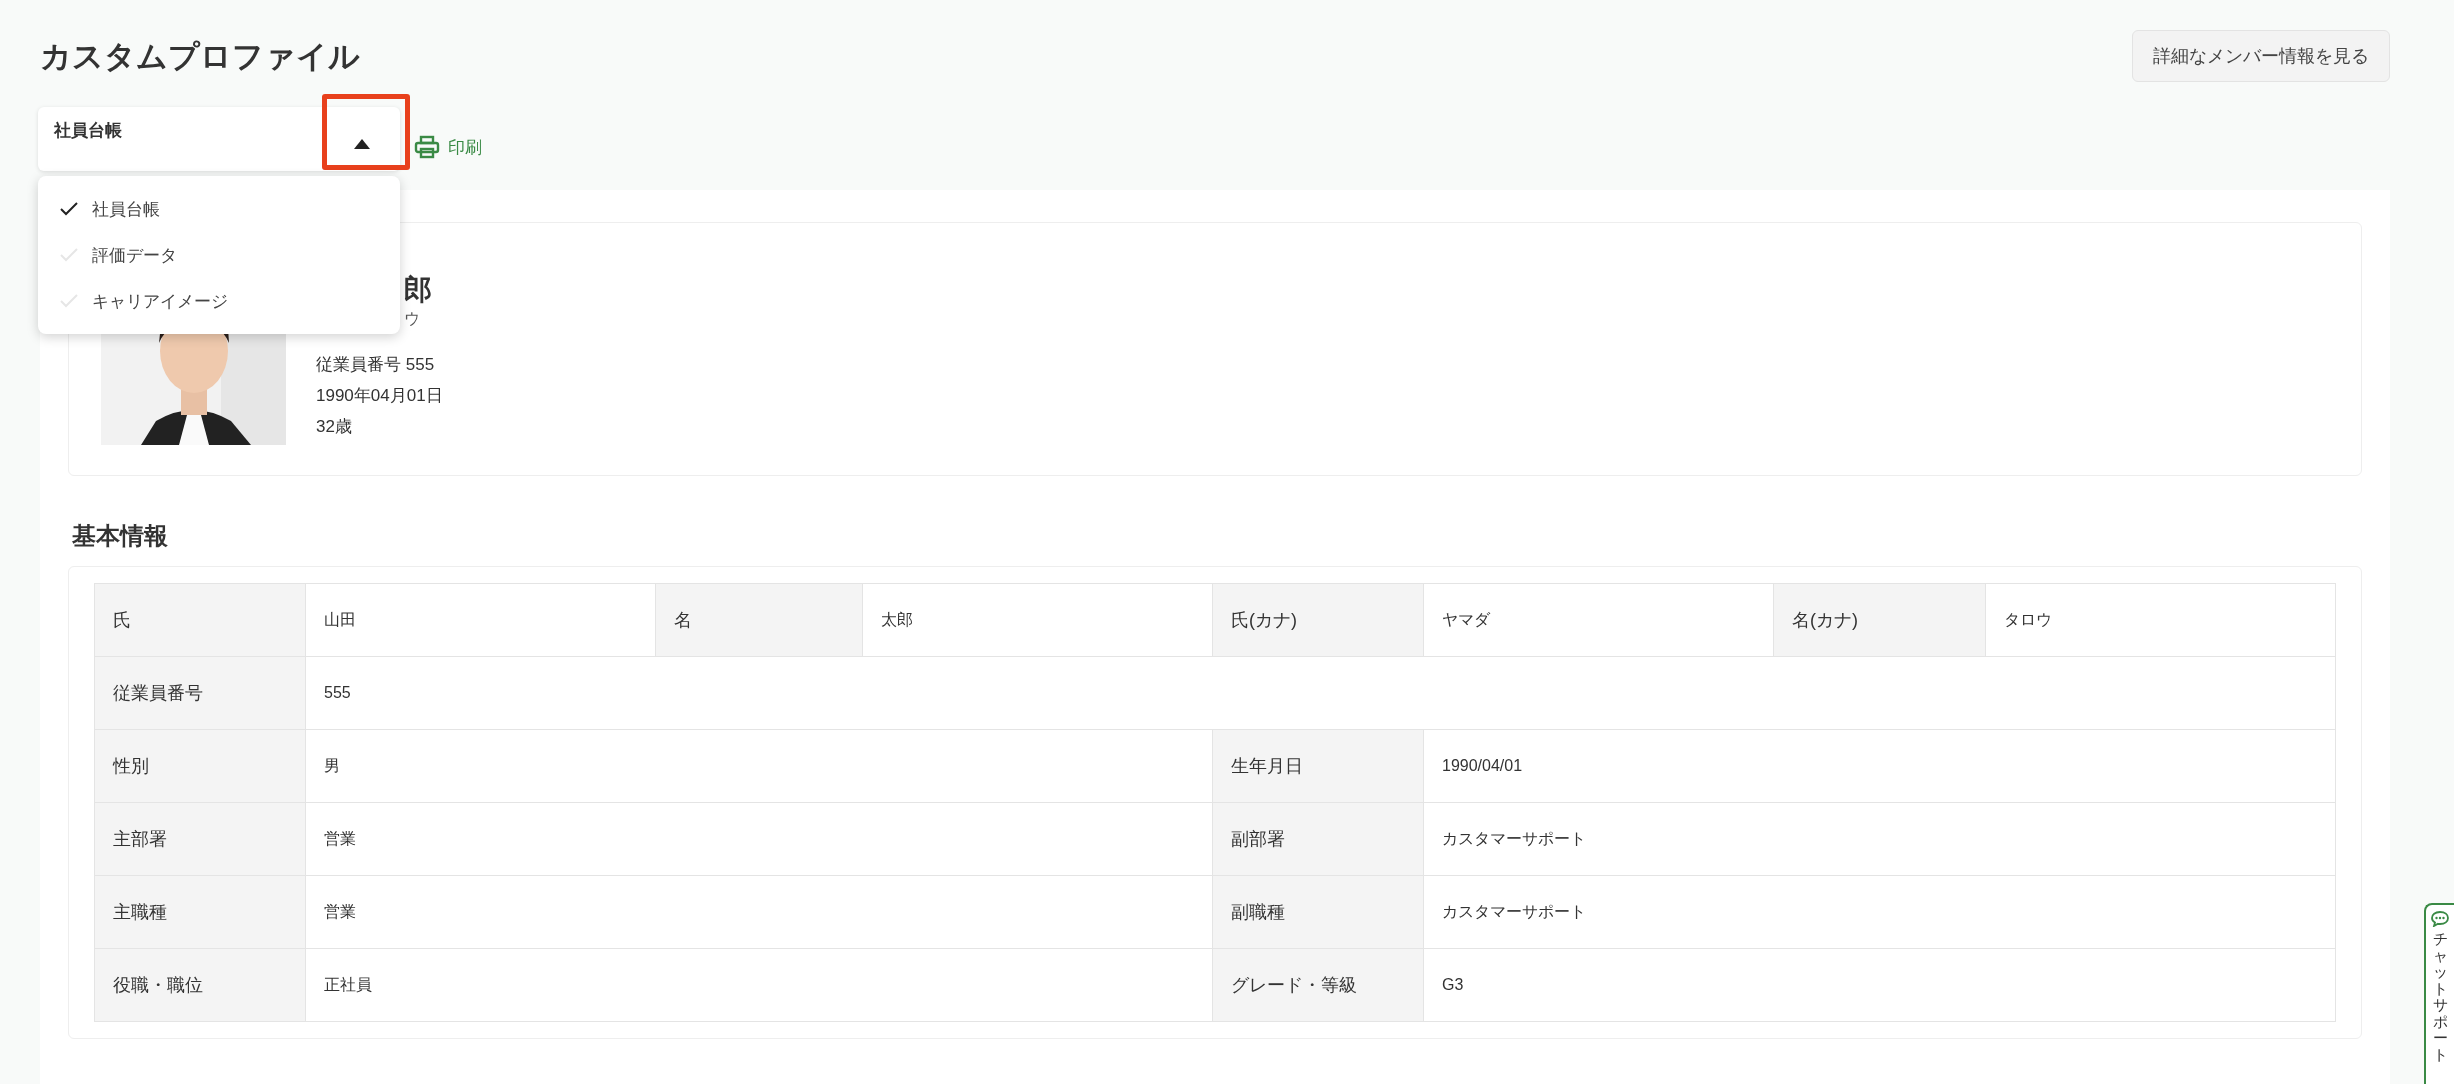 The height and width of the screenshot is (1084, 2454). I want to click on profile-detail: 32歳, so click(334, 427).